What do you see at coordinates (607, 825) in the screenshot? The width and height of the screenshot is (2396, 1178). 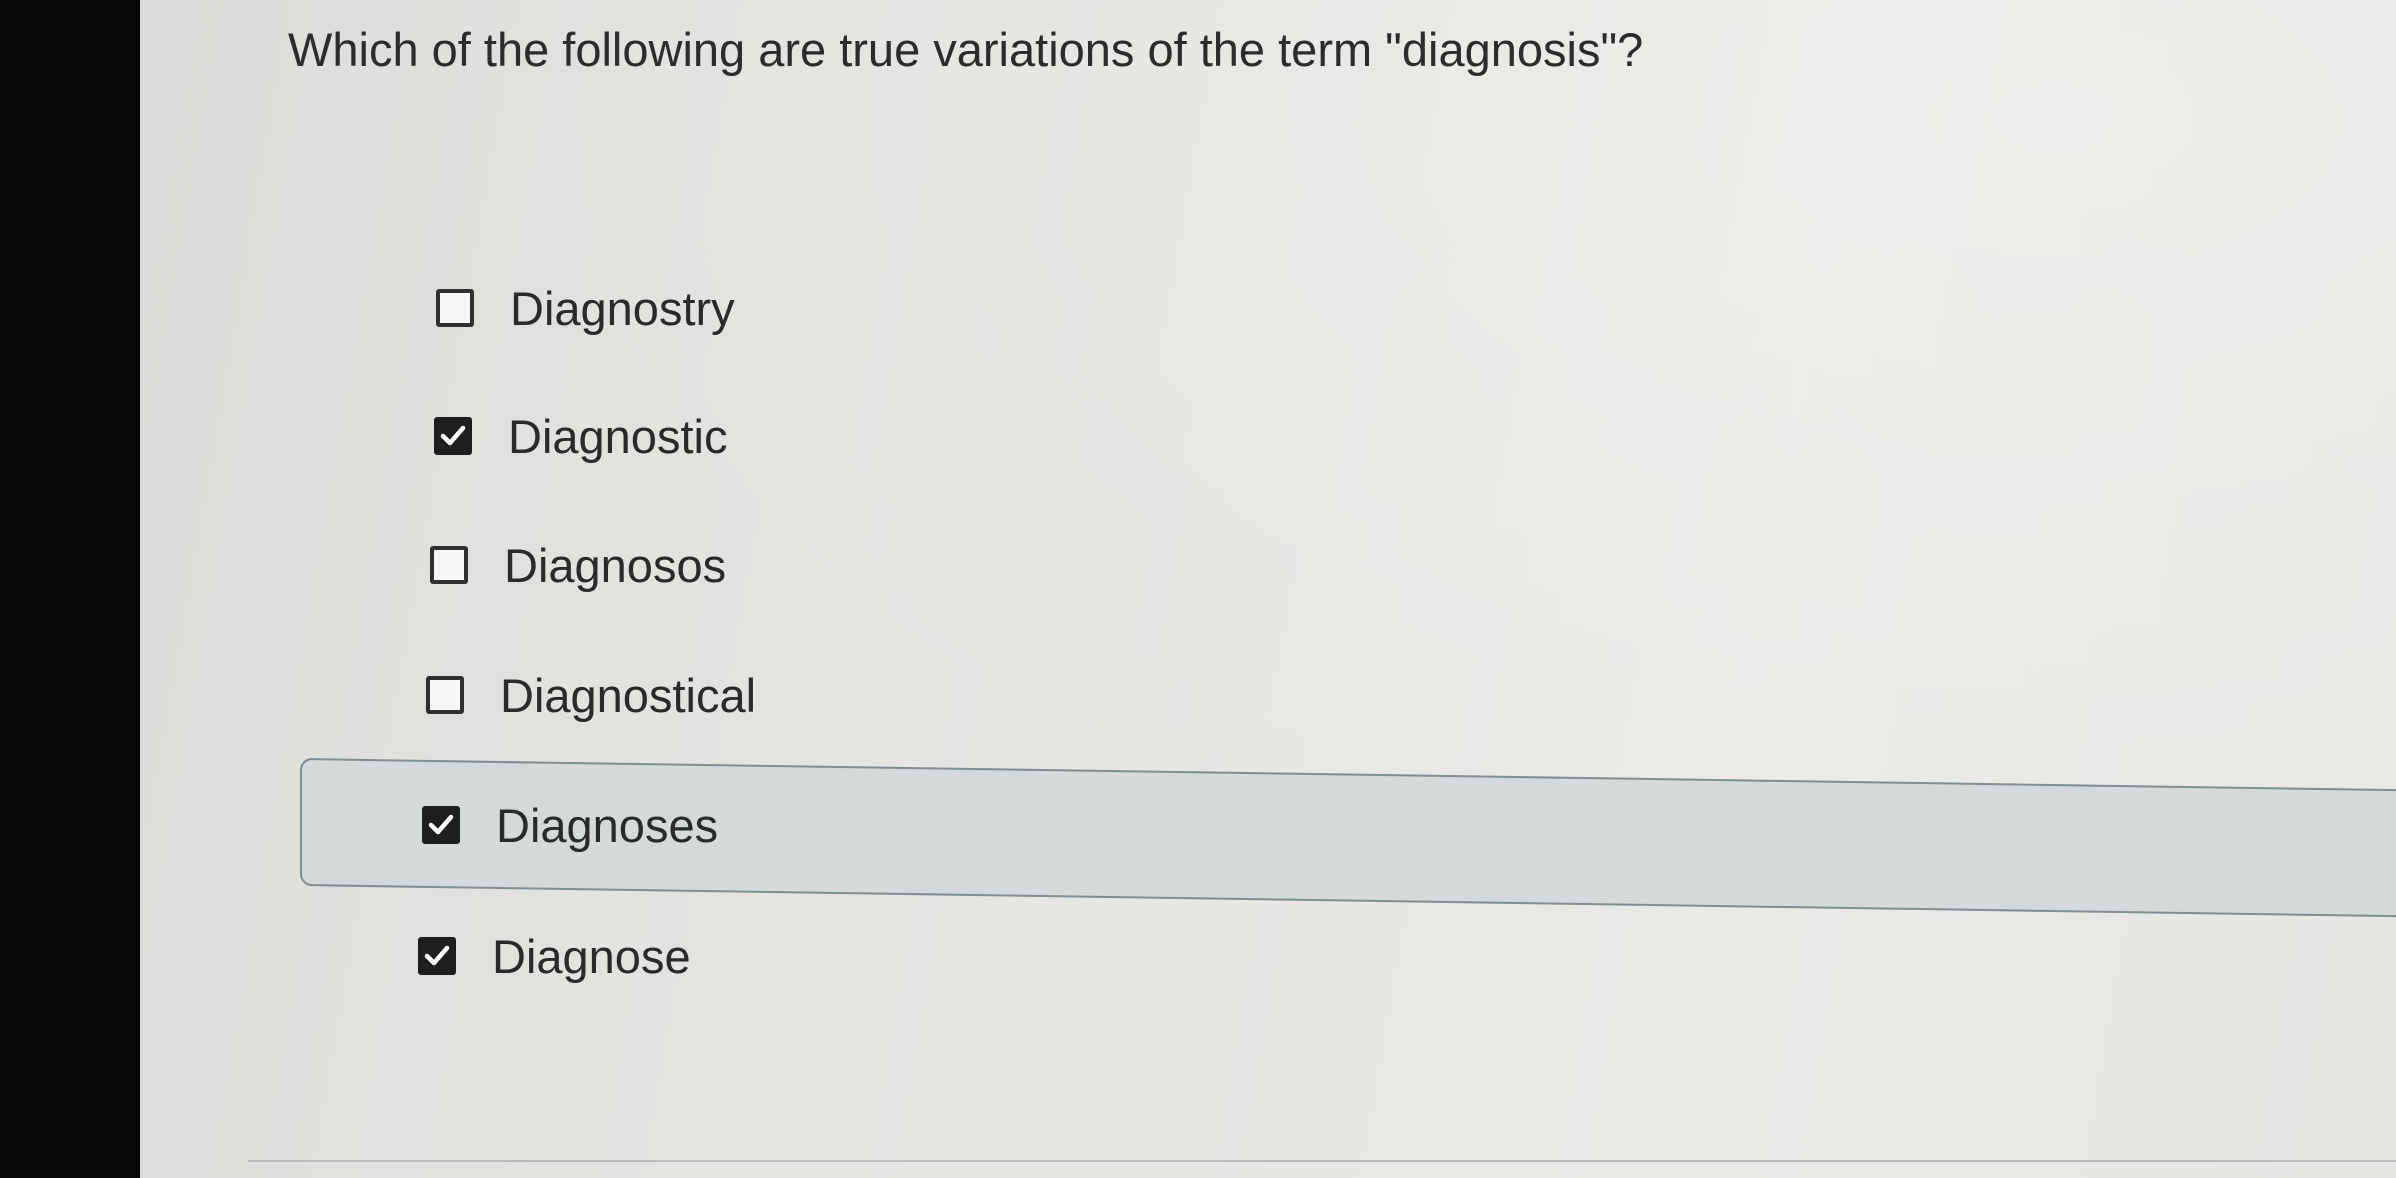 I see `option-label: Diagnoses` at bounding box center [607, 825].